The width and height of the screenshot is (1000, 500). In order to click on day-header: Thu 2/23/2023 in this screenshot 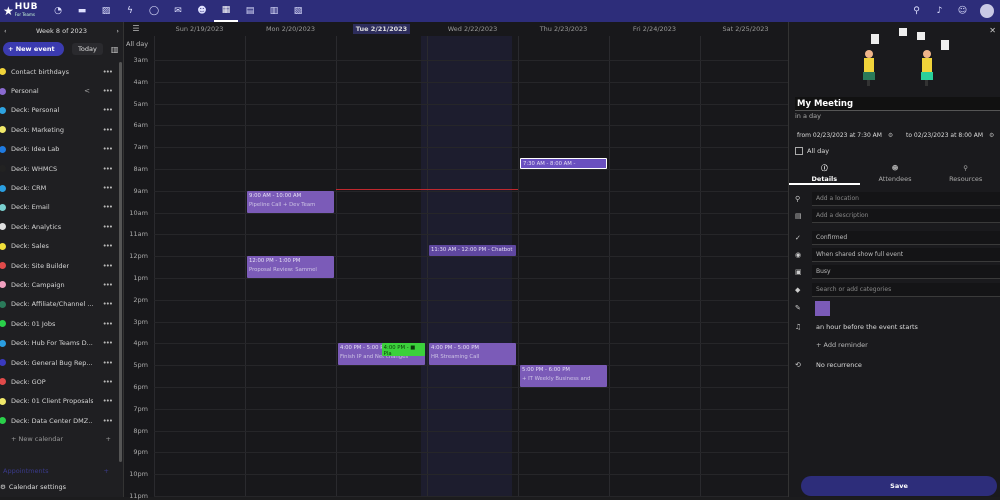, I will do `click(563, 29)`.